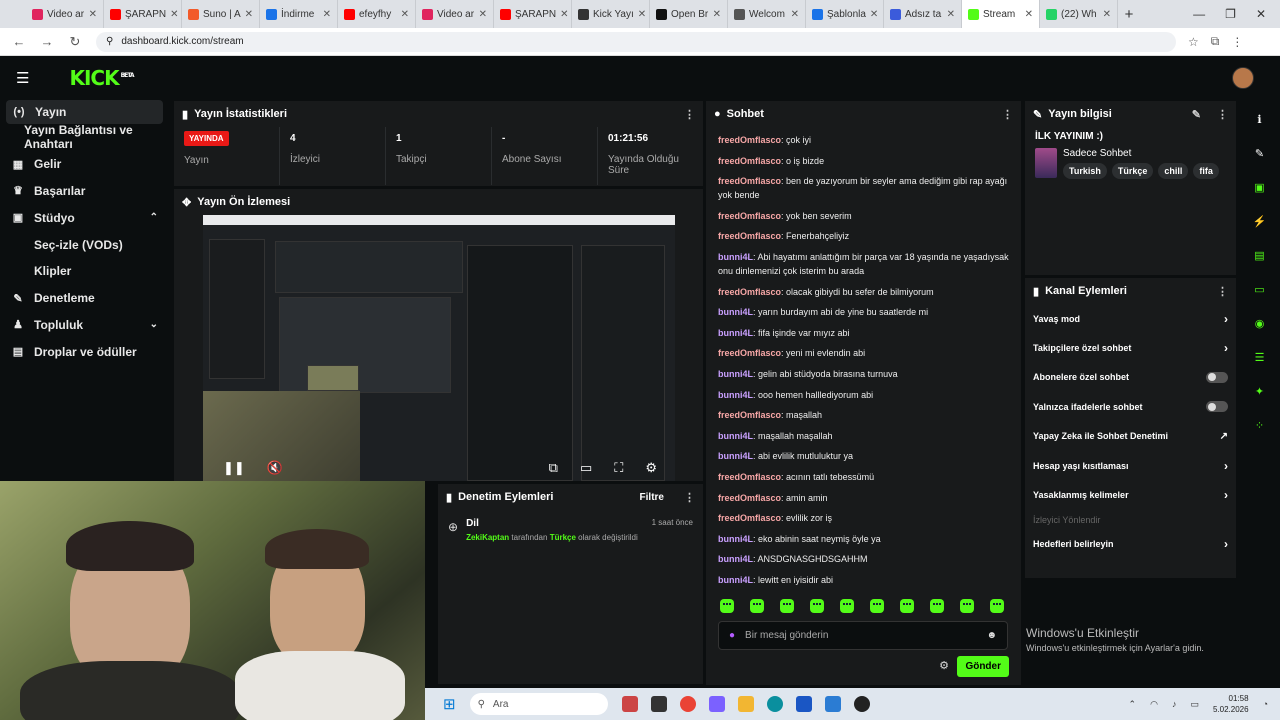 The width and height of the screenshot is (1280, 720). What do you see at coordinates (1130, 465) in the screenshot?
I see `channel-action-row: Hesap yaşı kısıtlaması ›` at bounding box center [1130, 465].